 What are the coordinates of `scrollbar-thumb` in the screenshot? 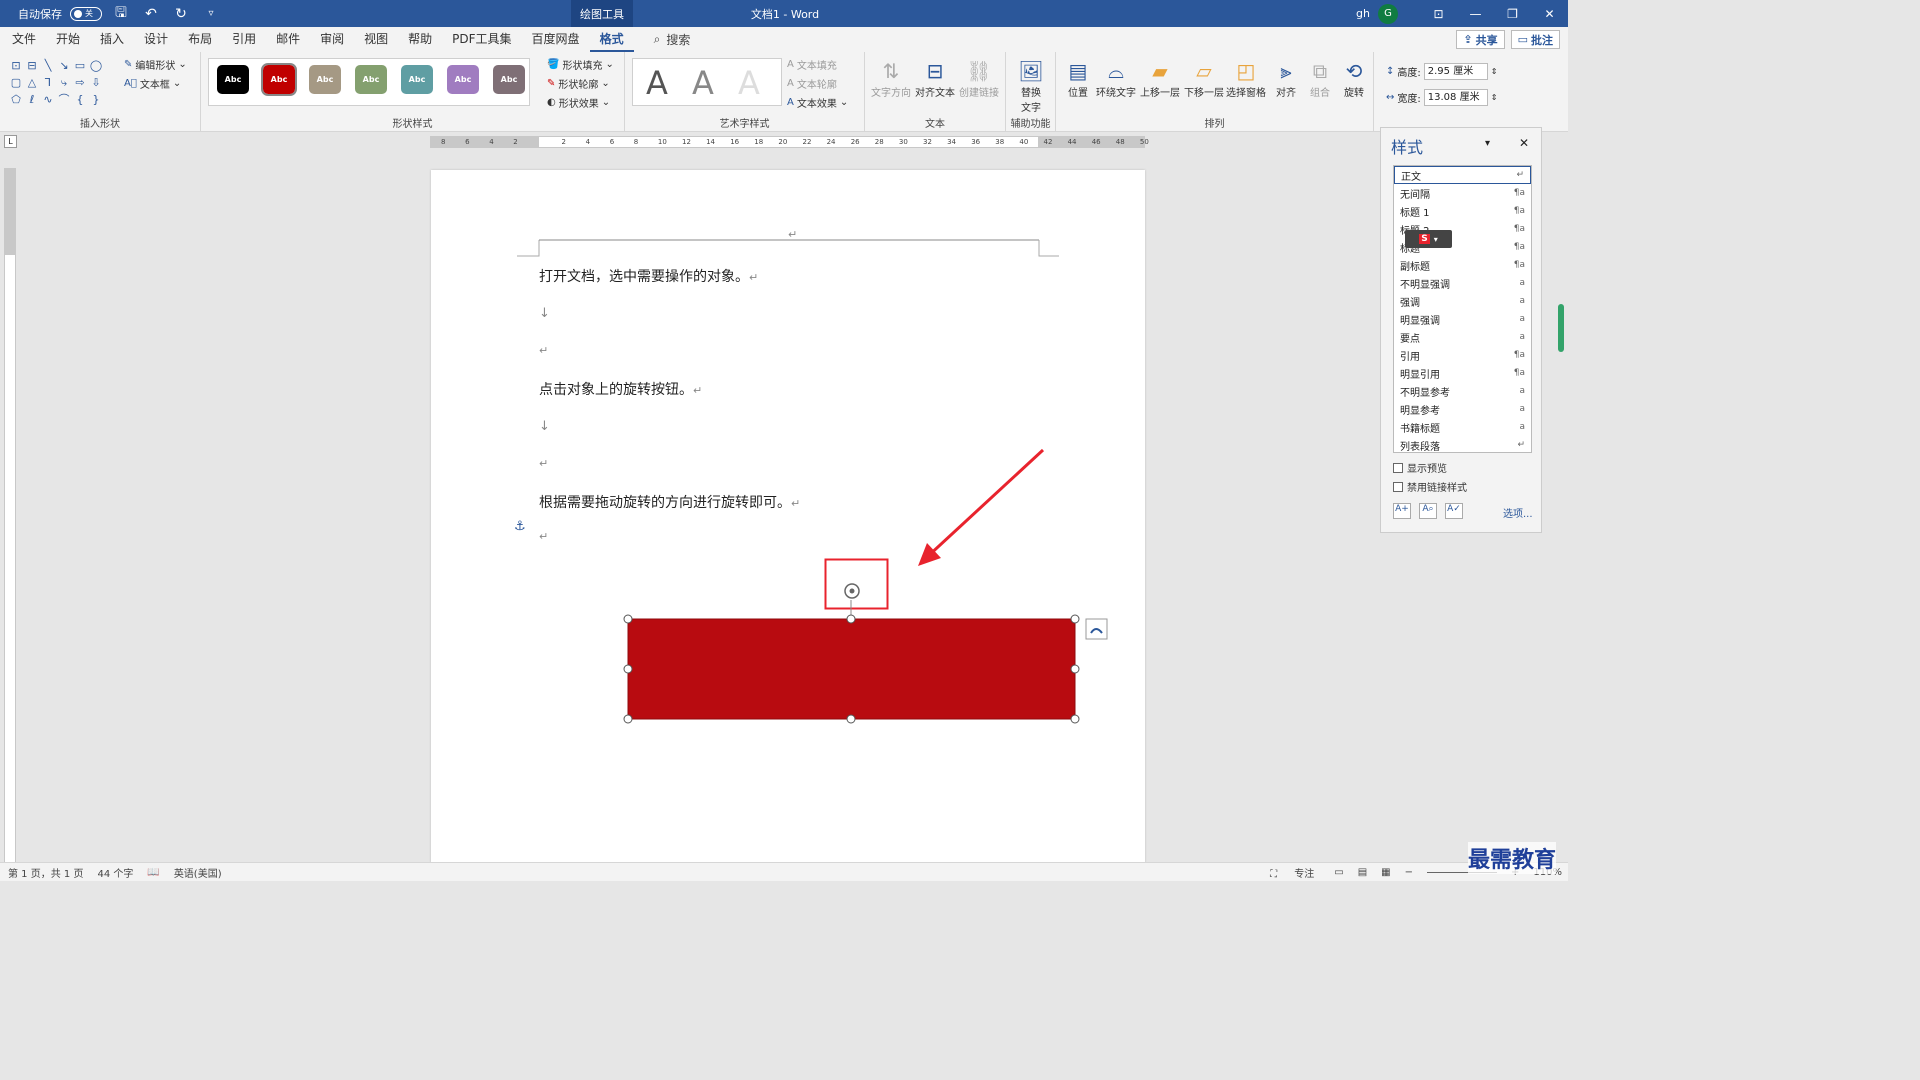 It's located at (1561, 328).